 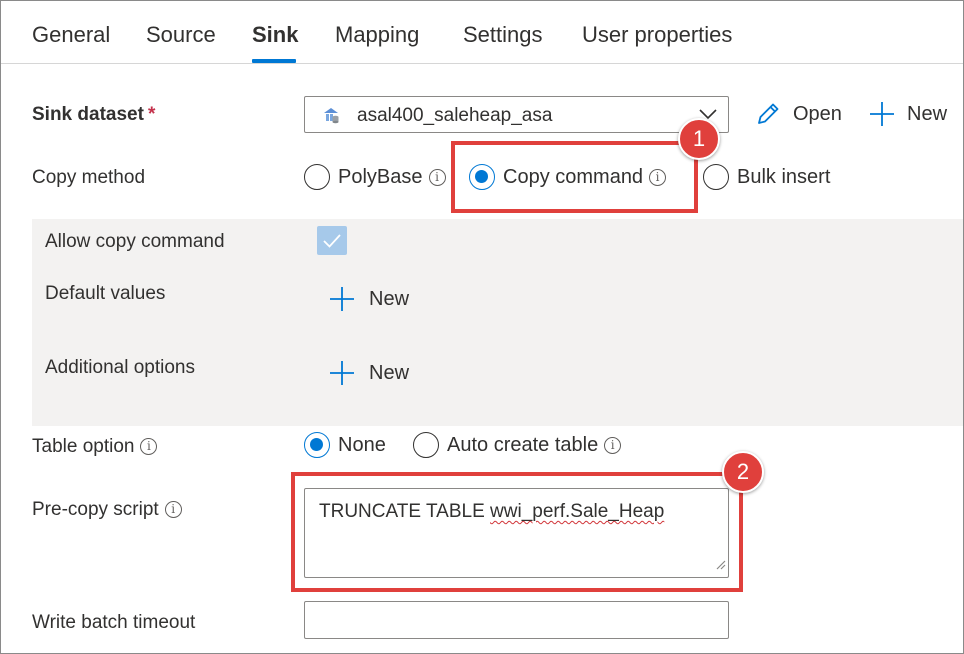 I want to click on open-dataset-button: Open, so click(x=798, y=114).